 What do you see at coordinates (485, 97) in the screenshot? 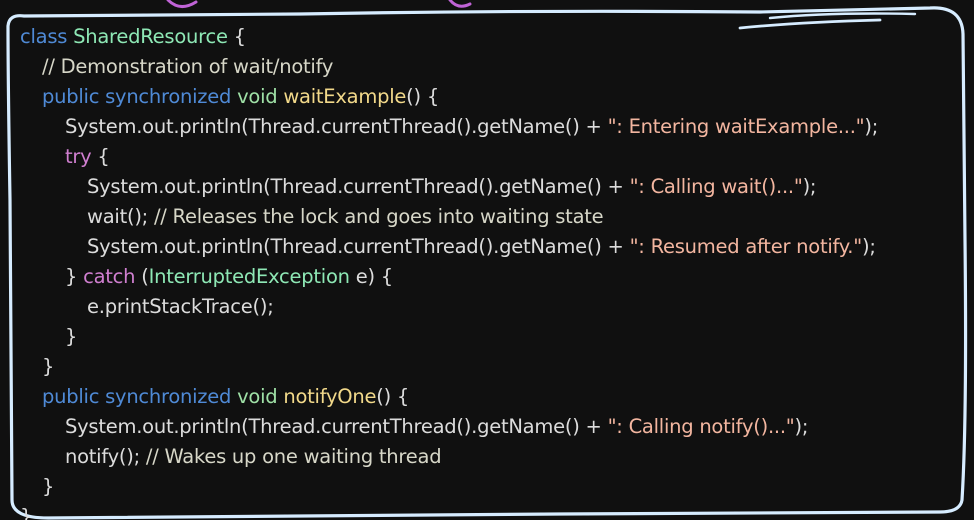
I see `code-line: public synchronized void waitExample() {` at bounding box center [485, 97].